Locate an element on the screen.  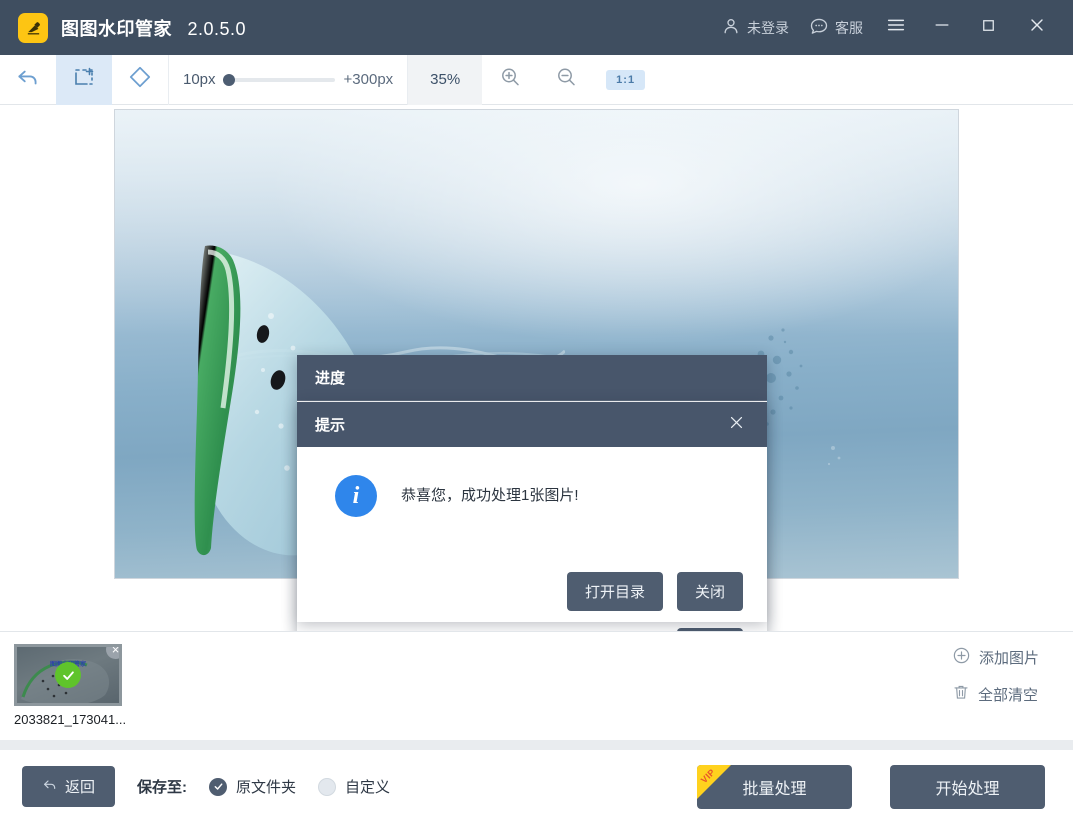
page-title: 图图水印管家 2.0.5.0 is located at coordinates (153, 28).